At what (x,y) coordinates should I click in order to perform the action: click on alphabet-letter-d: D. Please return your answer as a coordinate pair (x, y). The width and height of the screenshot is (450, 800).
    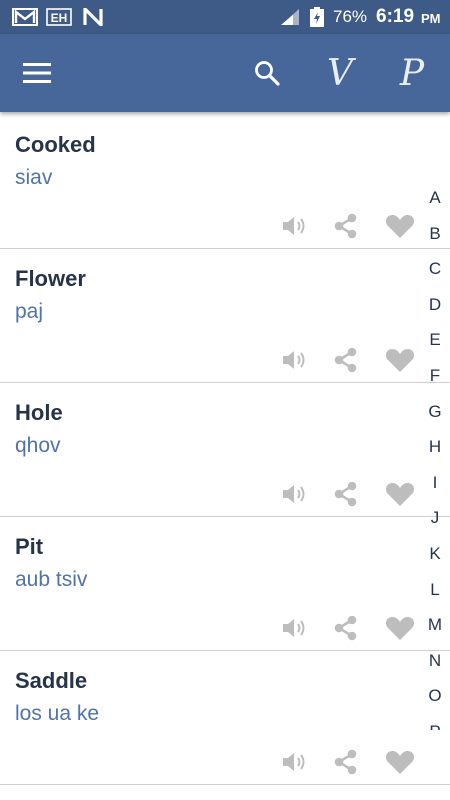
    Looking at the image, I should click on (435, 310).